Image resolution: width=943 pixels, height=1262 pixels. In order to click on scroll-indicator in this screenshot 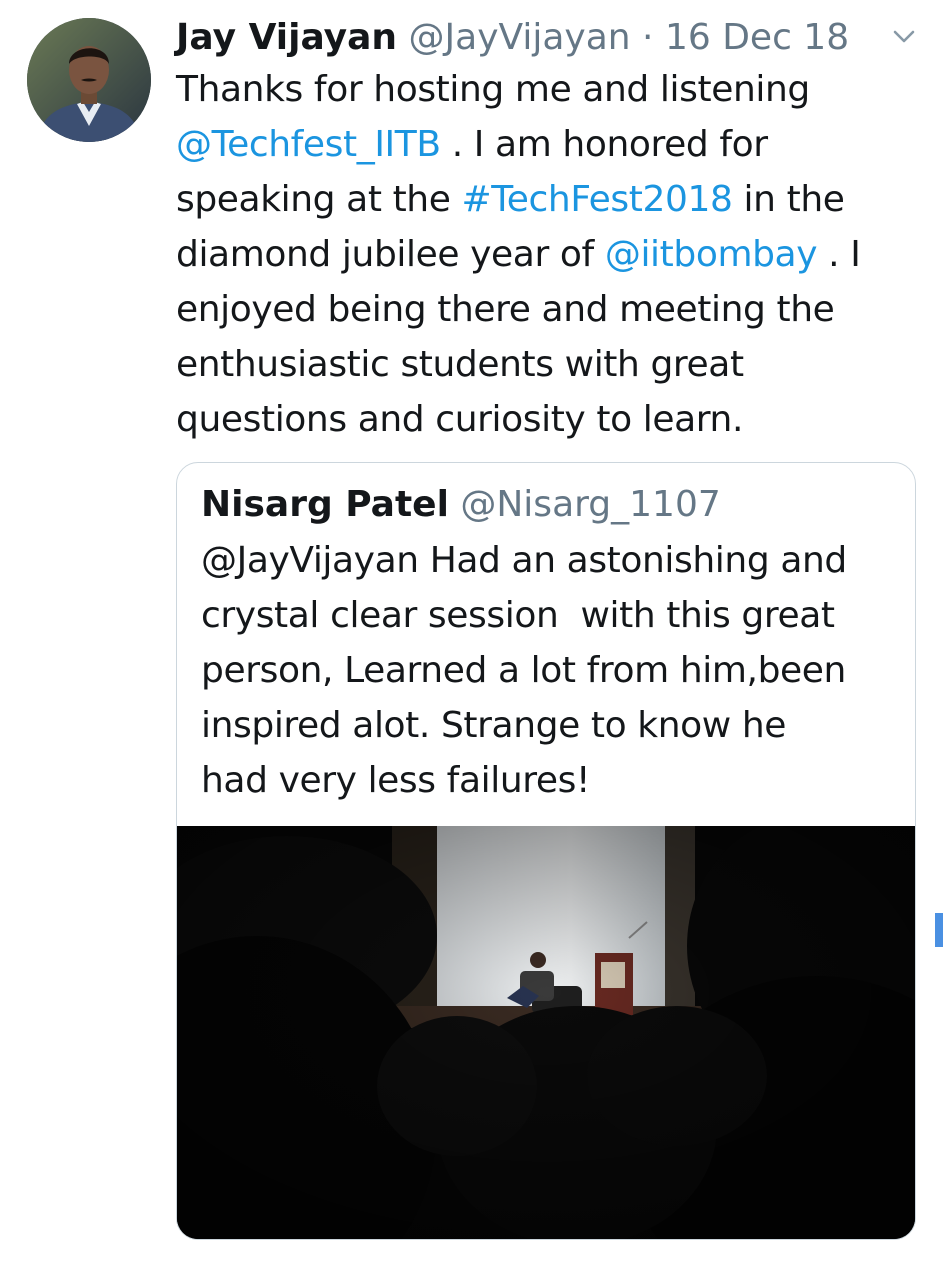, I will do `click(939, 930)`.